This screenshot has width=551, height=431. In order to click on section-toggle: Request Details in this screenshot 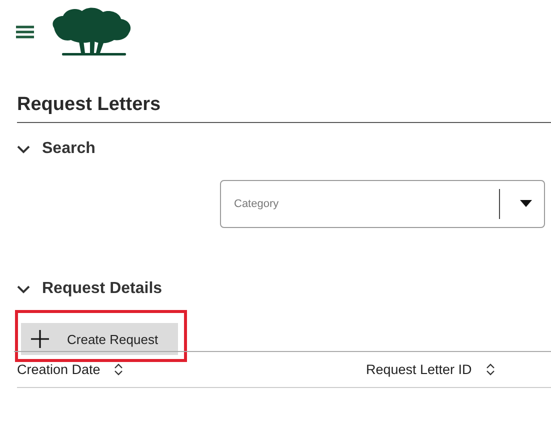, I will do `click(89, 289)`.